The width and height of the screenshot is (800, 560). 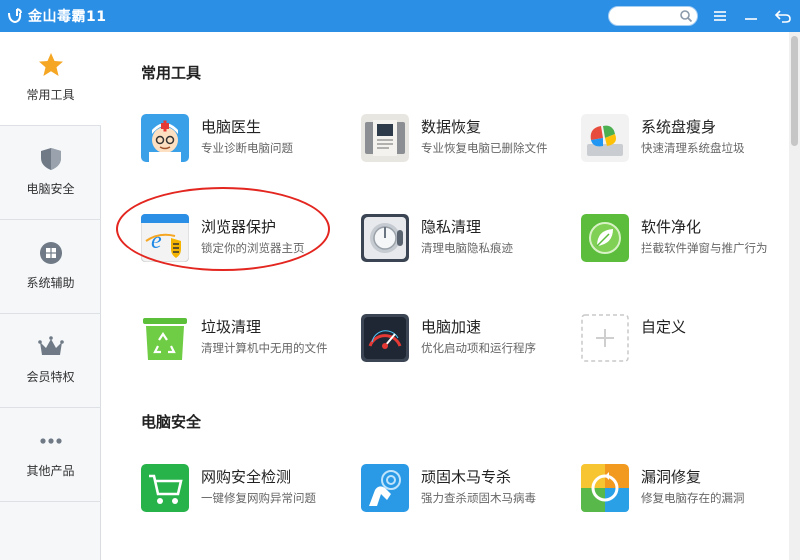 What do you see at coordinates (231, 127) in the screenshot?
I see `tool-name: 电脑医生` at bounding box center [231, 127].